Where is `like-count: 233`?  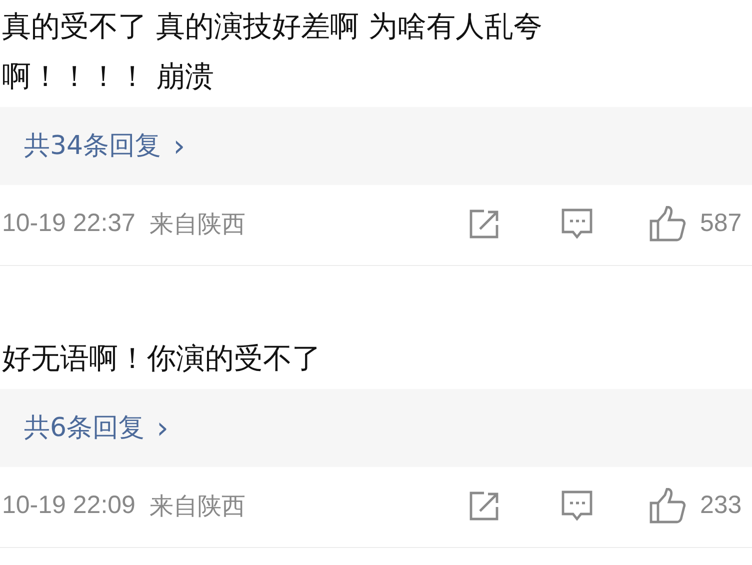
like-count: 233 is located at coordinates (721, 506).